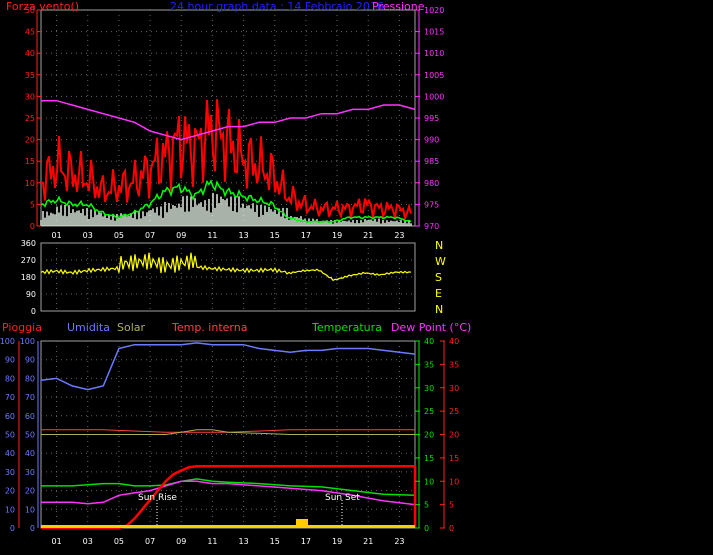 The width and height of the screenshot is (713, 555). Describe the element at coordinates (30, 161) in the screenshot. I see `wind-tick-label: 15` at that location.